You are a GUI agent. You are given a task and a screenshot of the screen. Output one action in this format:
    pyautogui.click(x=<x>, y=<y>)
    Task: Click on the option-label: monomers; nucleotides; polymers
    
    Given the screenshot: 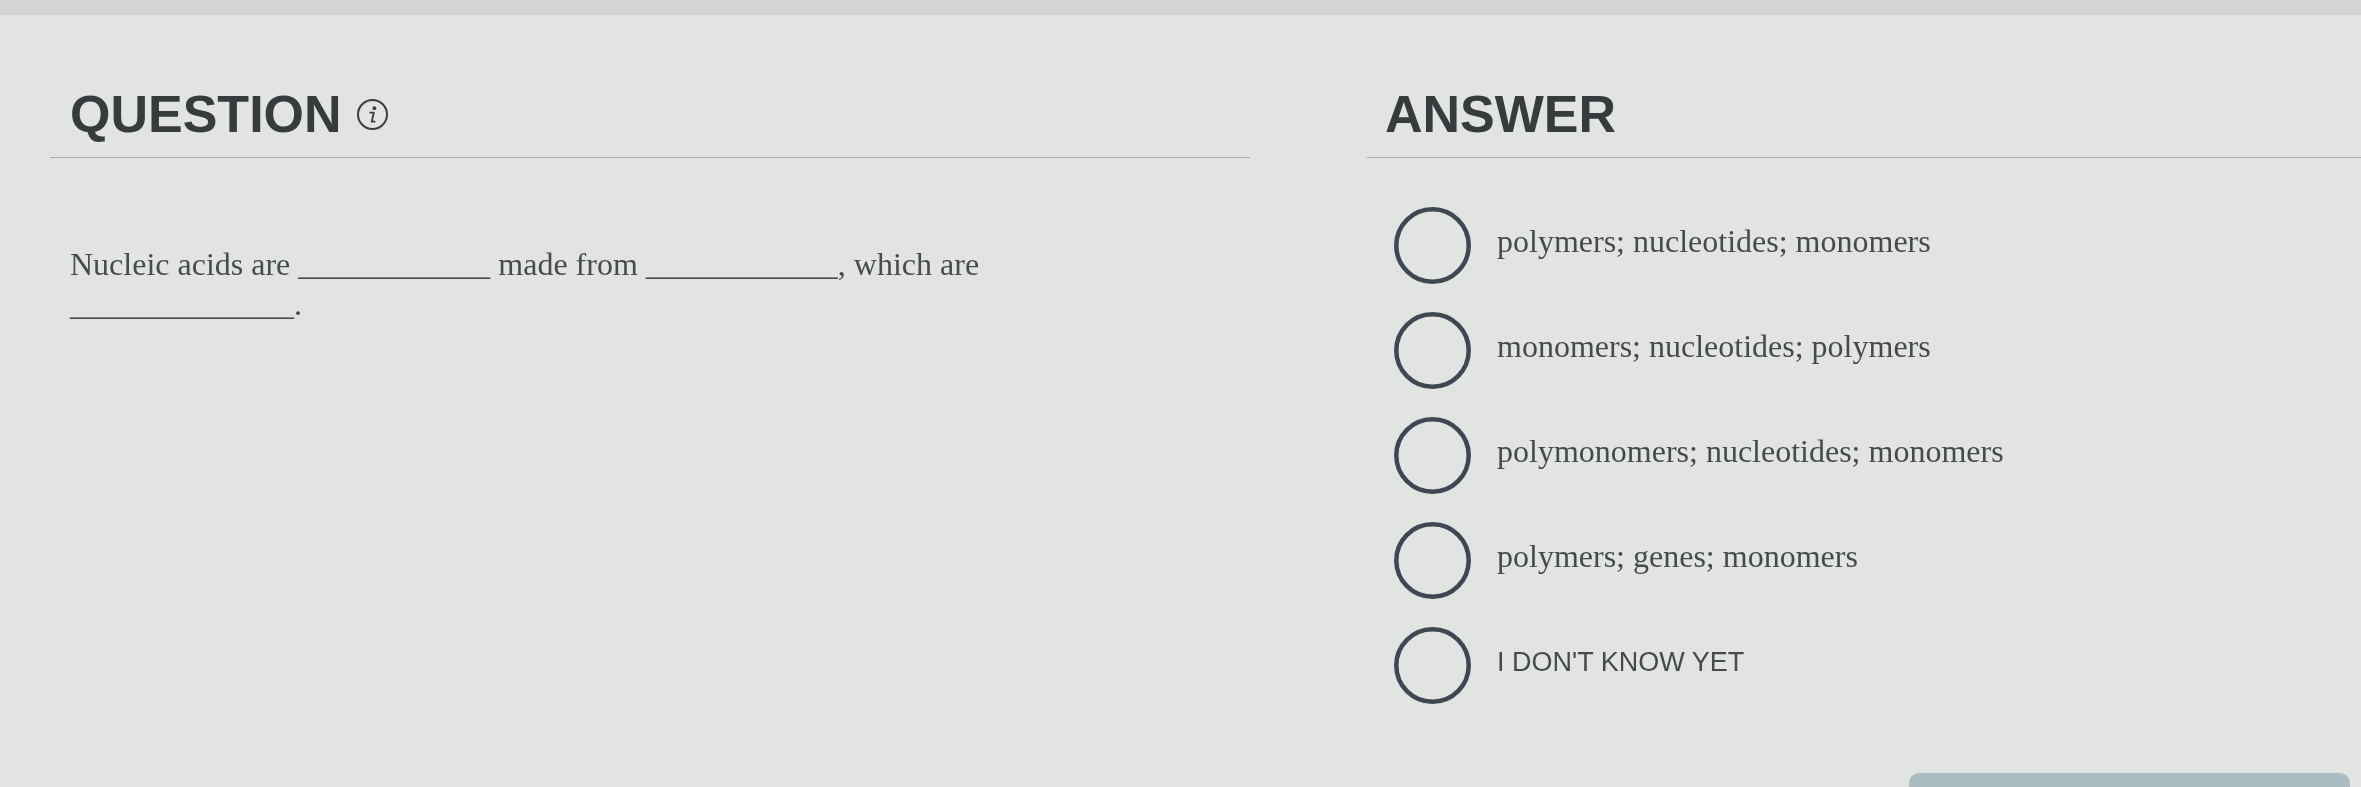 What is the action you would take?
    pyautogui.click(x=1714, y=346)
    